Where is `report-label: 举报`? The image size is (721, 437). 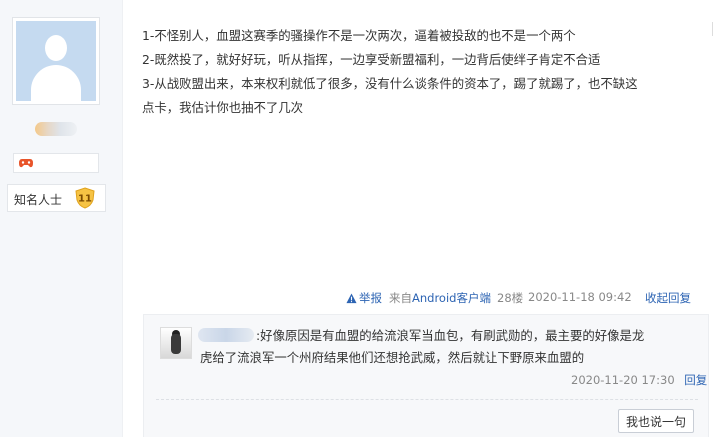 report-label: 举报 is located at coordinates (370, 298).